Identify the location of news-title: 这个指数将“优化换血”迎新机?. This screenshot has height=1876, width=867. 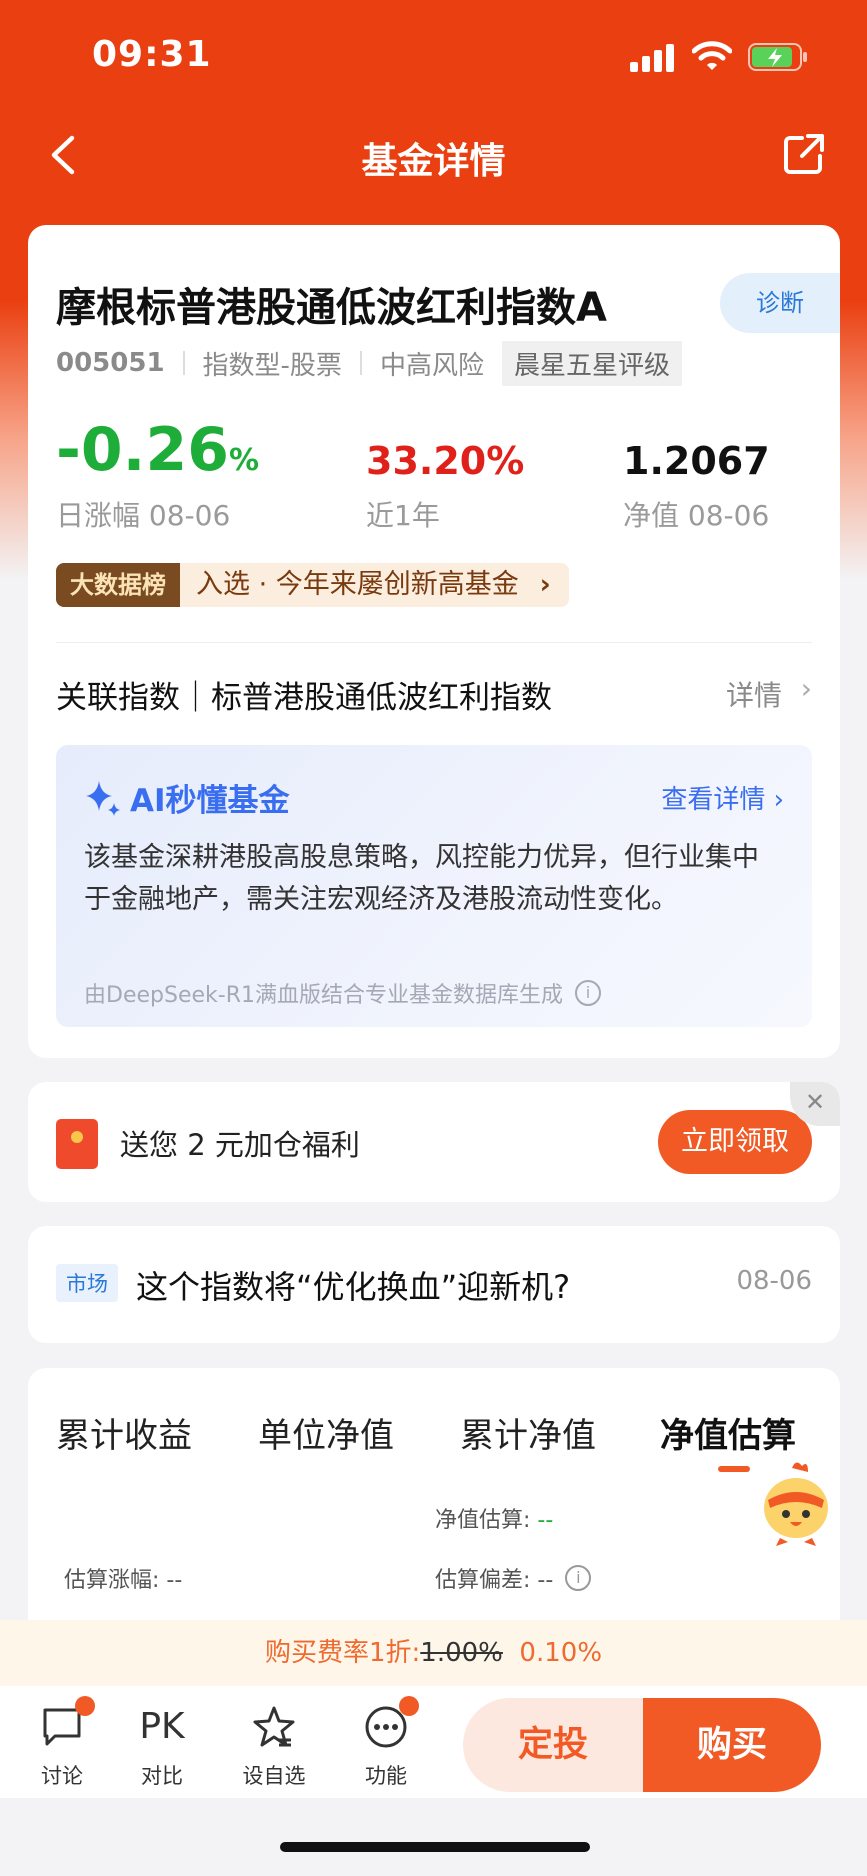
(353, 1285).